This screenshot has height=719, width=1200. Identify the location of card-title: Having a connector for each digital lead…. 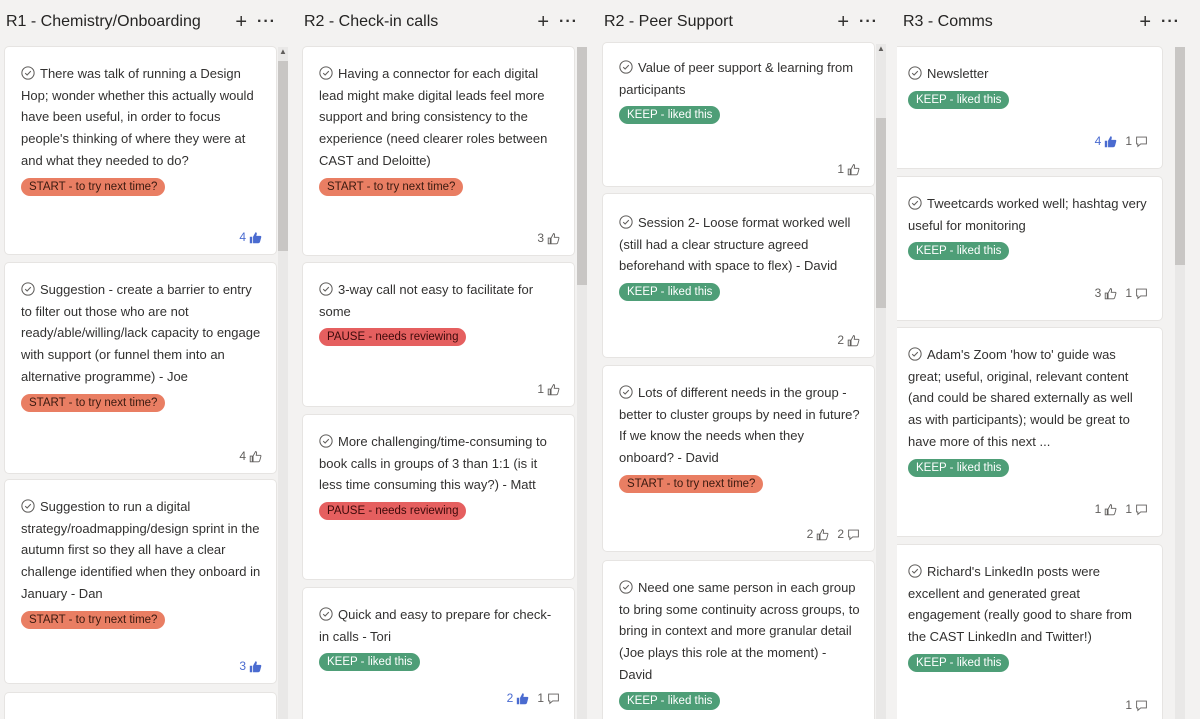
(433, 117).